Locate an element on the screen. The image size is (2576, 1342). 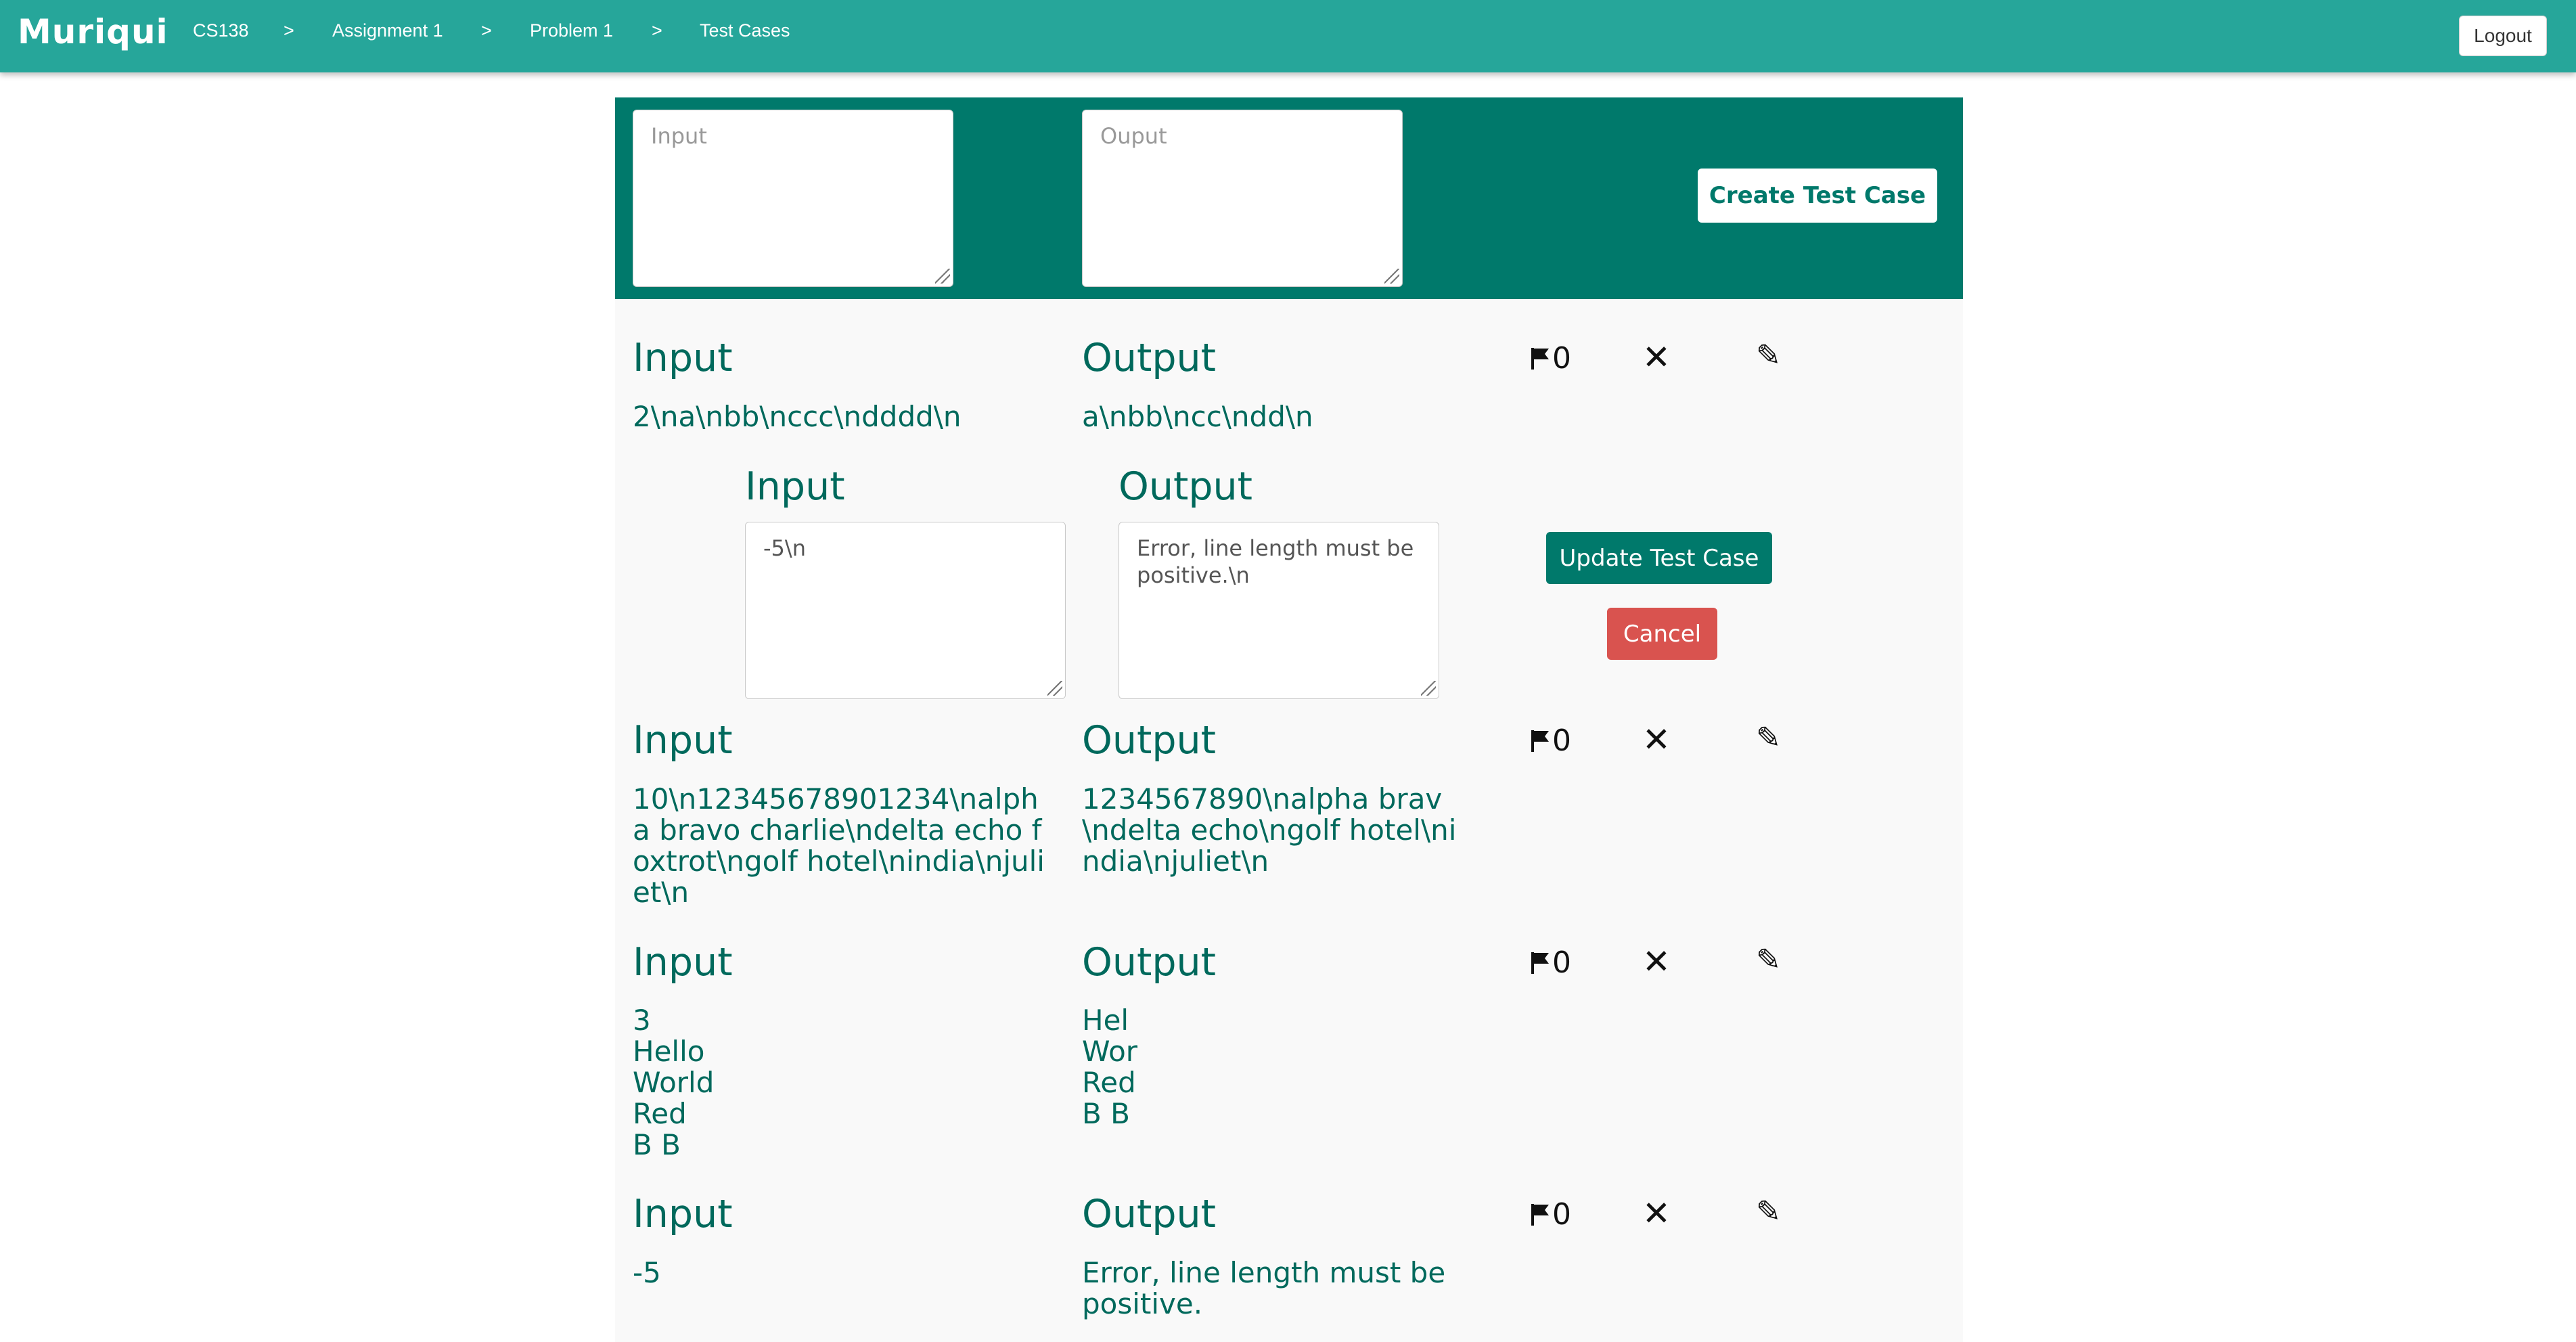
new-input-textarea: Input is located at coordinates (793, 198).